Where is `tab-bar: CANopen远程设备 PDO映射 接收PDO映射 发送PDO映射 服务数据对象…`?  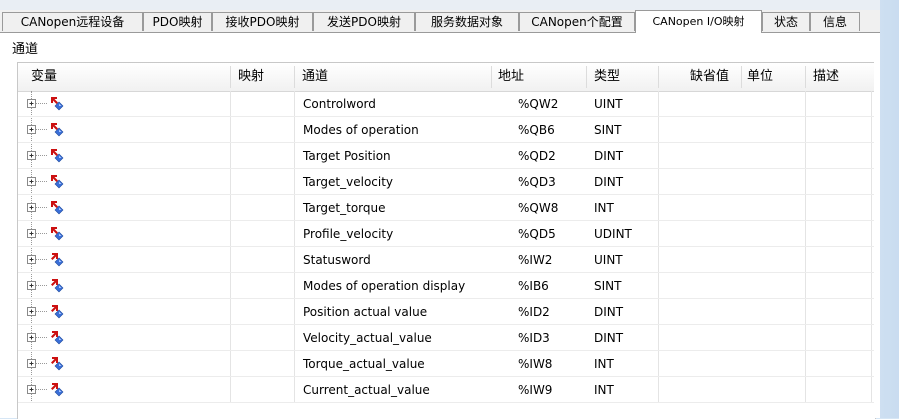
tab-bar: CANopen远程设备 PDO映射 接收PDO映射 发送PDO映射 服务数据对象… is located at coordinates (440, 21).